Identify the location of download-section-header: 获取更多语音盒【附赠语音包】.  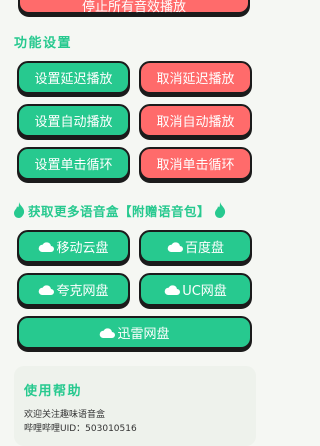
(135, 210).